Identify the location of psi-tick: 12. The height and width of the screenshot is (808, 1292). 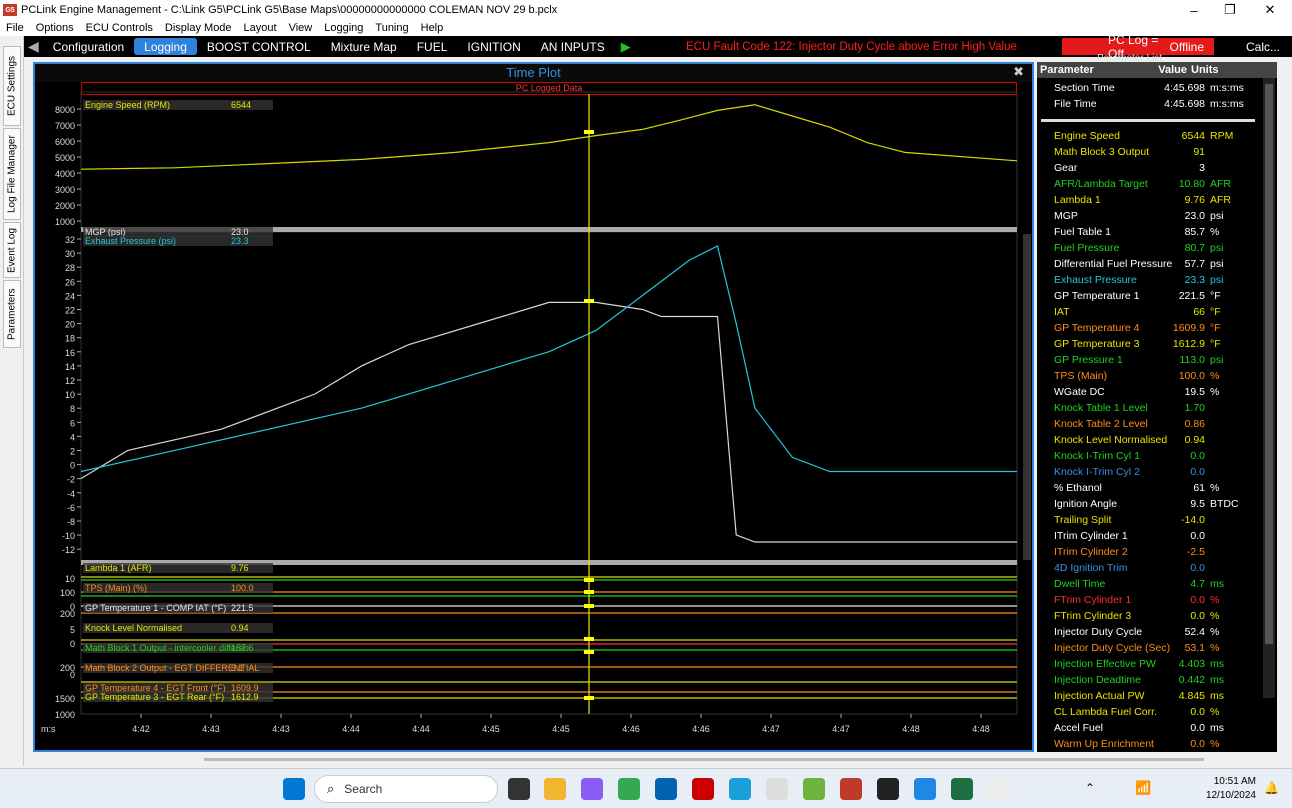
(70, 381).